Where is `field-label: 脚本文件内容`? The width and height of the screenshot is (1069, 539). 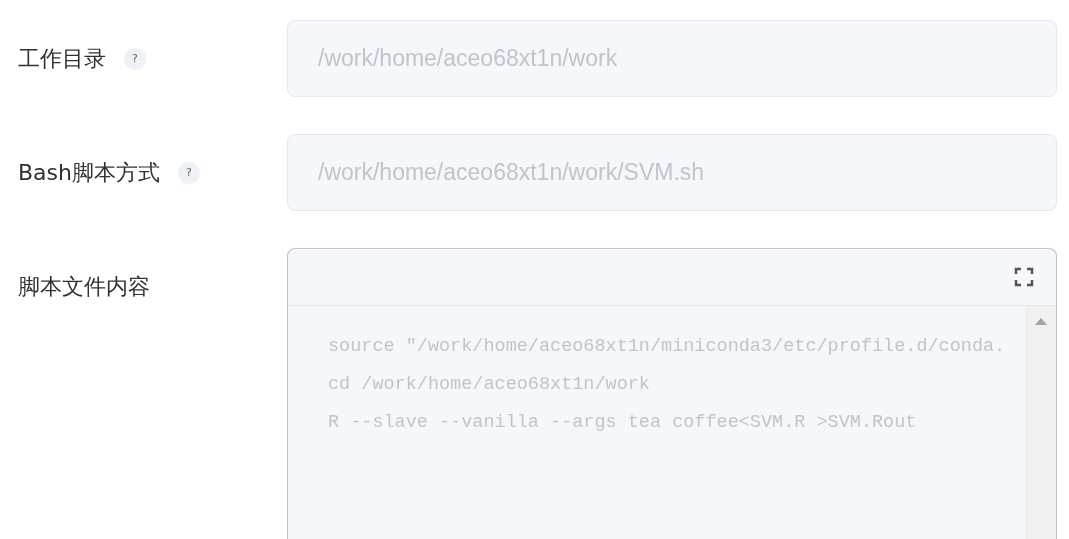 field-label: 脚本文件内容 is located at coordinates (84, 287).